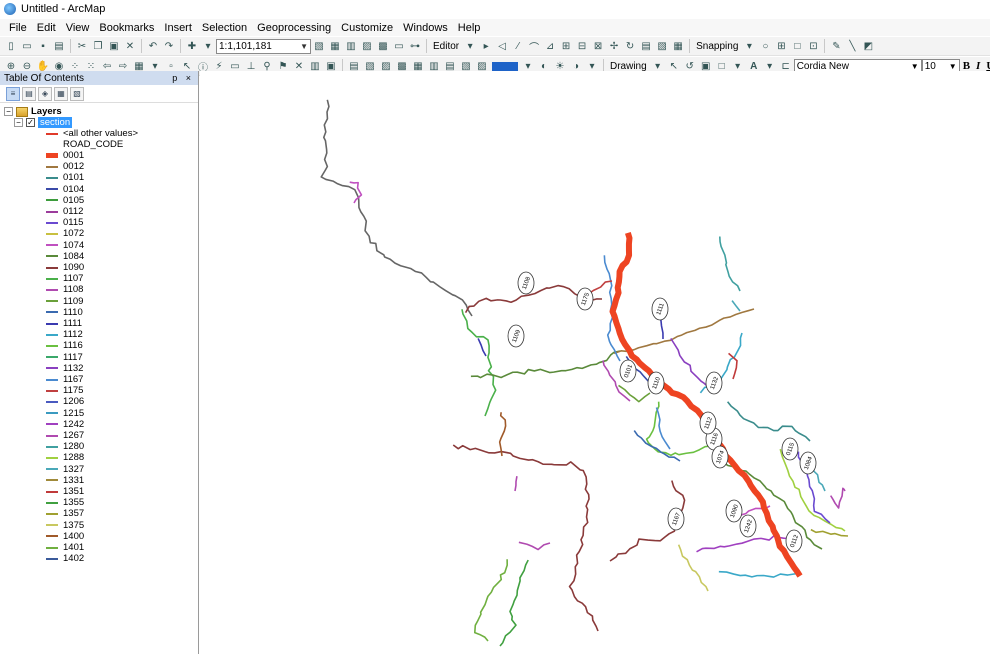 This screenshot has width=990, height=654. What do you see at coordinates (319, 46) in the screenshot?
I see `editor-toolbar-icon: ▧` at bounding box center [319, 46].